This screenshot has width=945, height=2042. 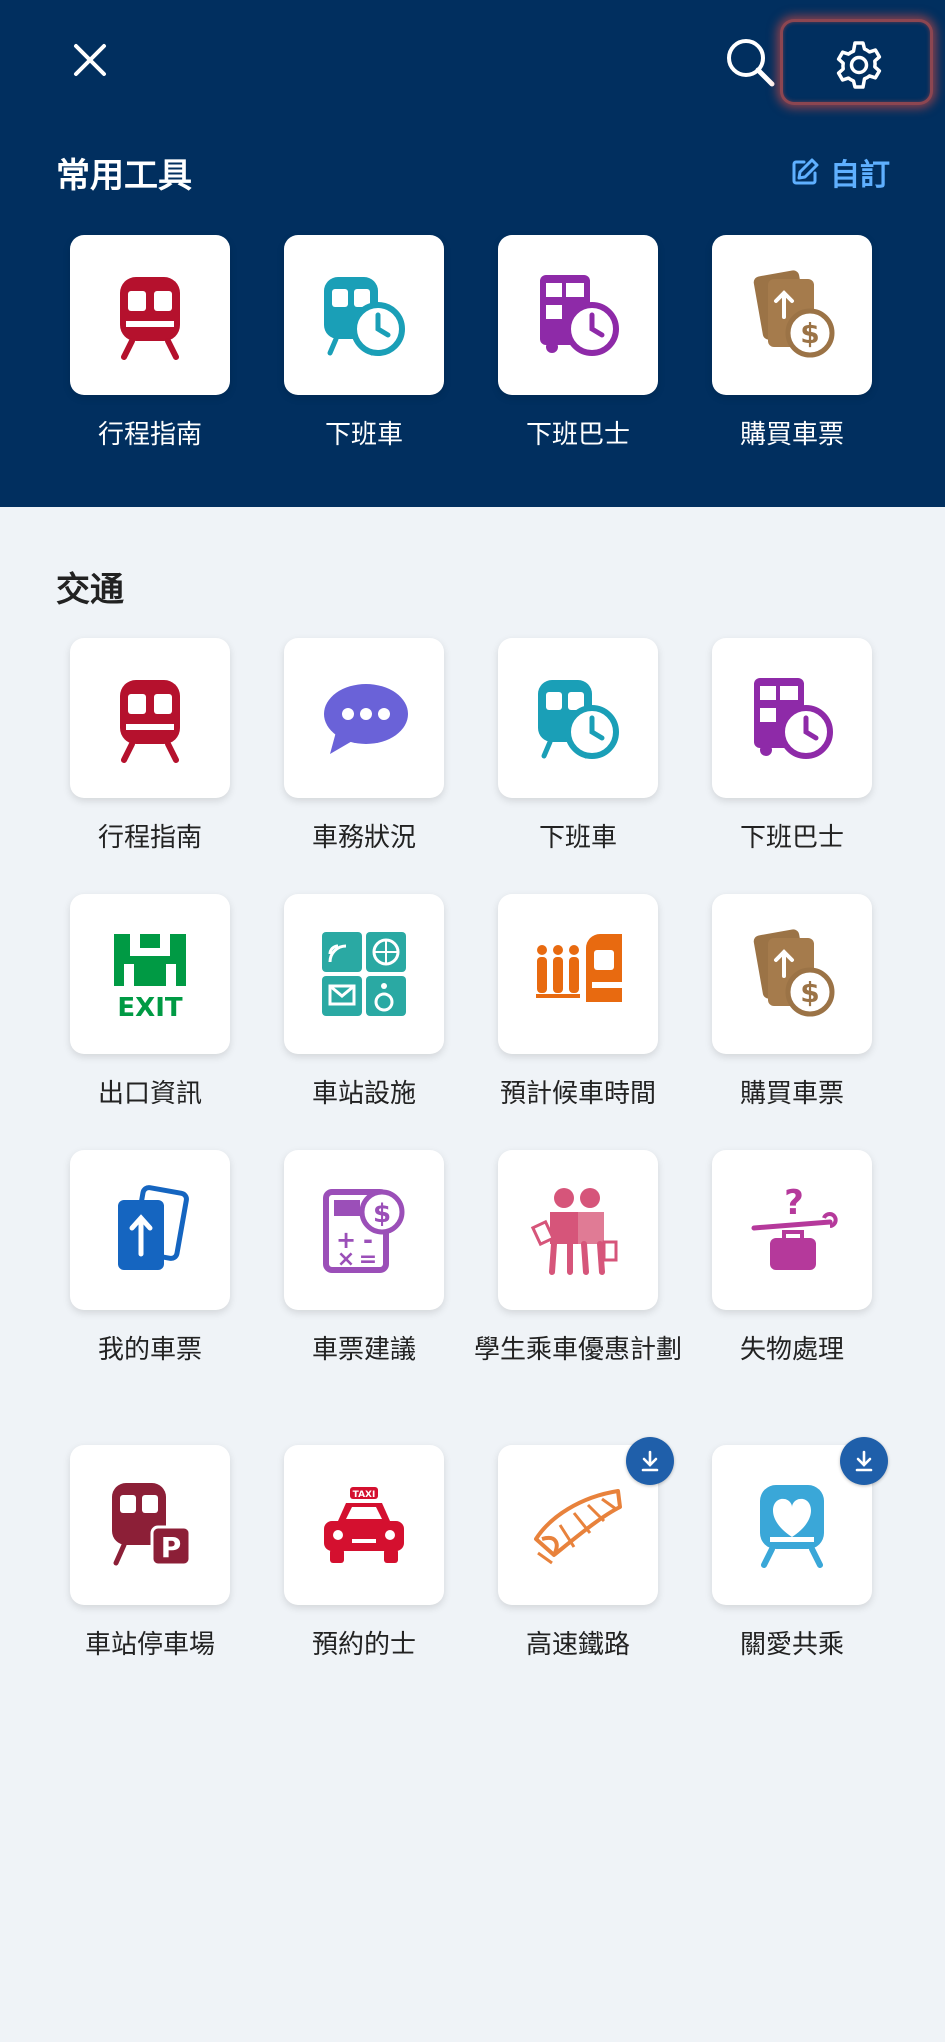 What do you see at coordinates (363, 1350) in the screenshot?
I see `item-label: 車票建議` at bounding box center [363, 1350].